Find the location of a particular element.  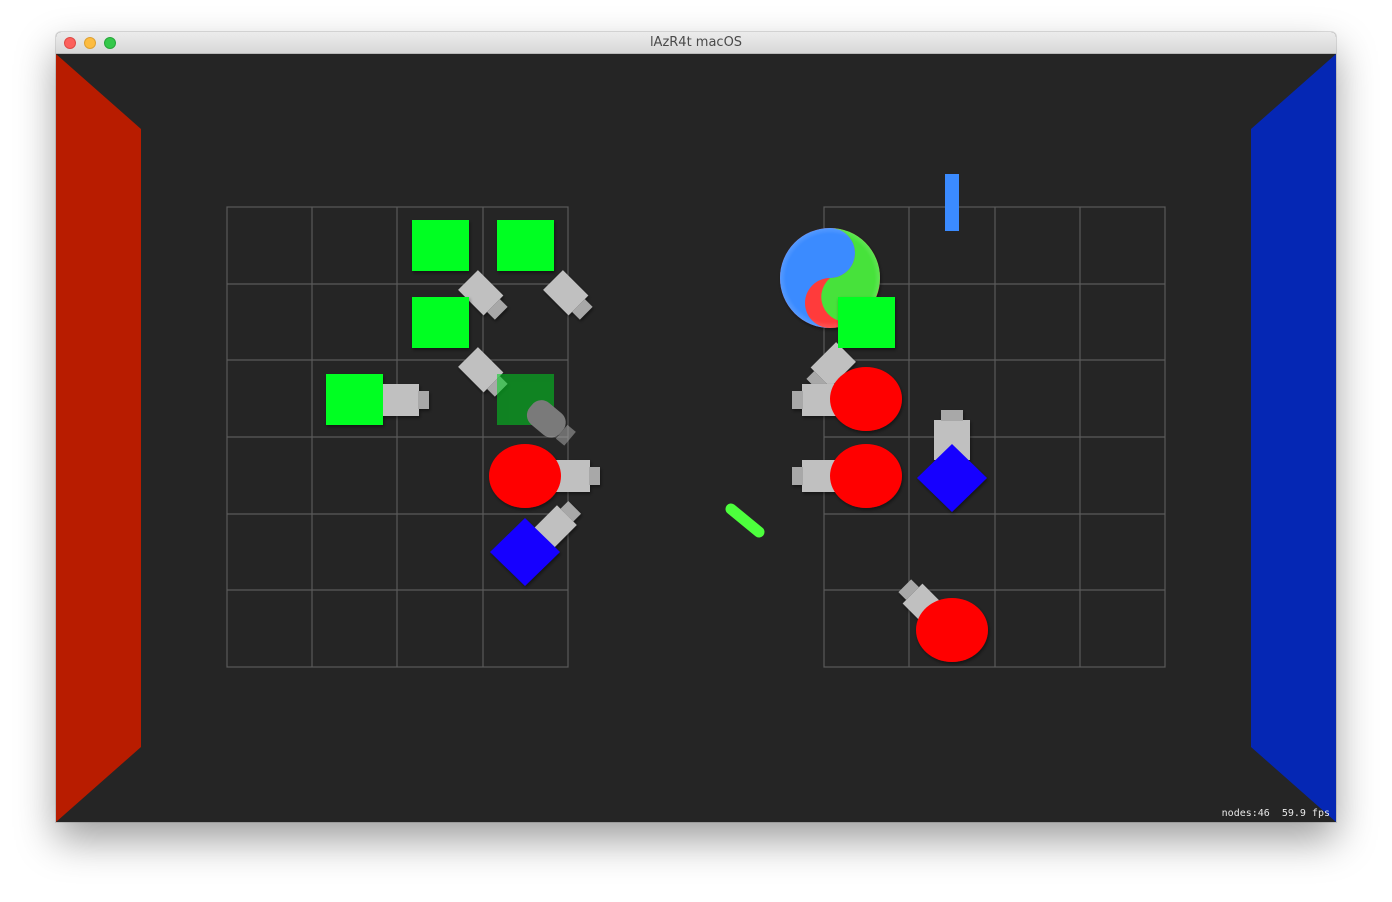

title-bar: lAzR4t macOS is located at coordinates (696, 43).